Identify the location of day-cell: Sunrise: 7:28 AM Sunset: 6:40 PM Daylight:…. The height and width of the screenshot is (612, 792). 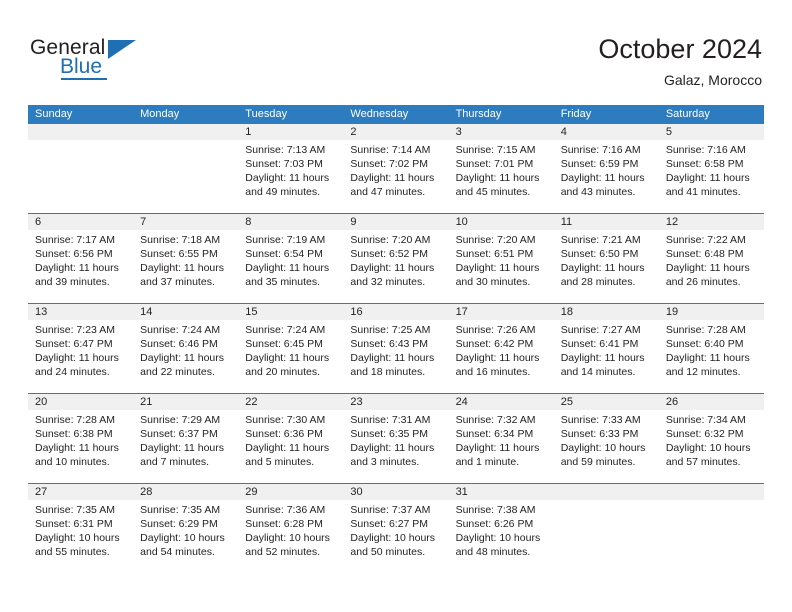
(711, 356).